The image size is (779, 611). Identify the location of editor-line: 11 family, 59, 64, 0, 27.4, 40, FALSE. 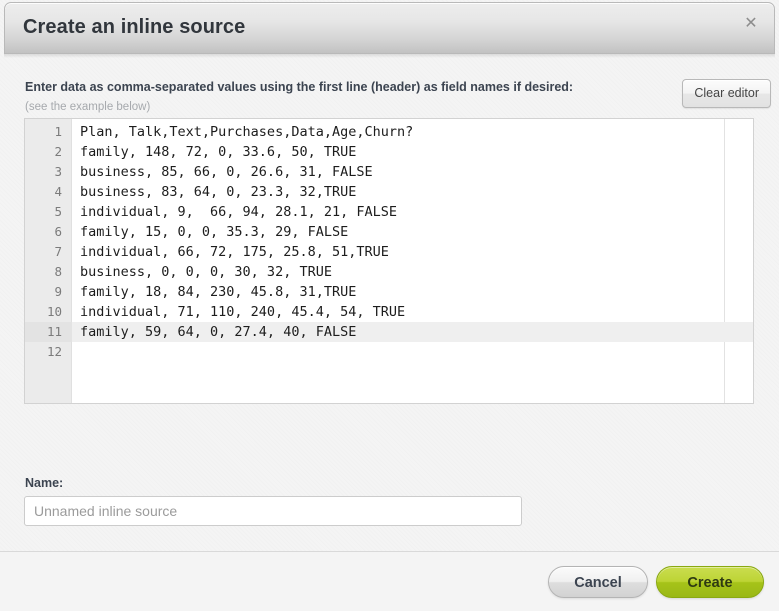
(389, 332).